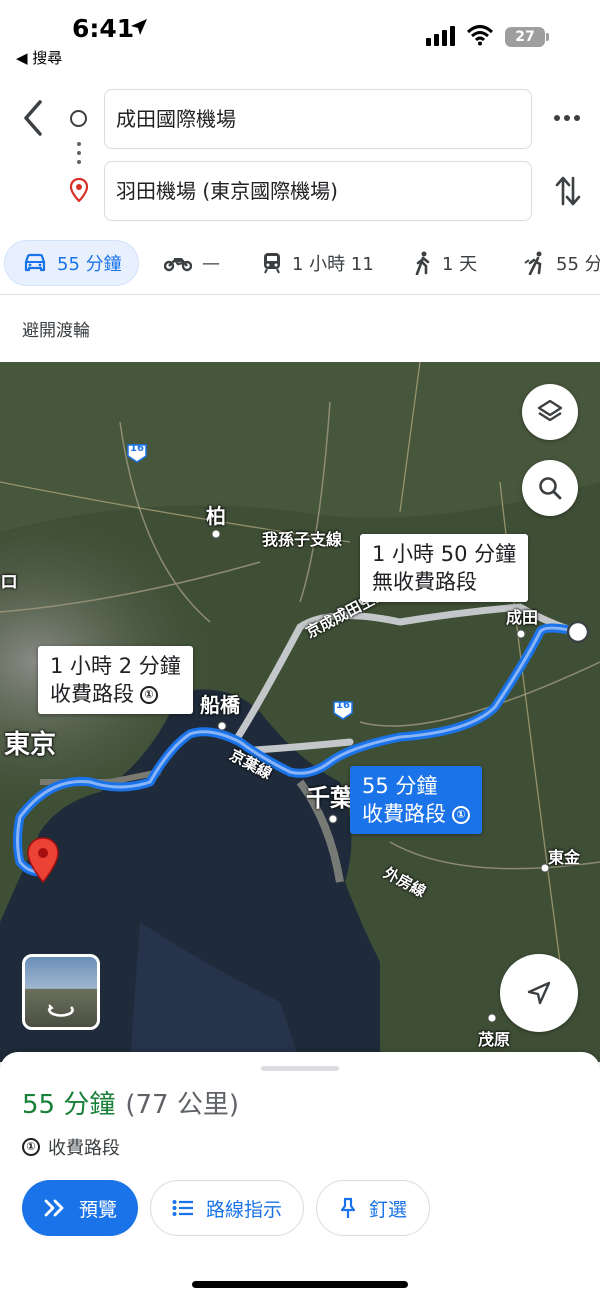 This screenshot has width=600, height=1300. I want to click on place-label-togane: 東金, so click(564, 857).